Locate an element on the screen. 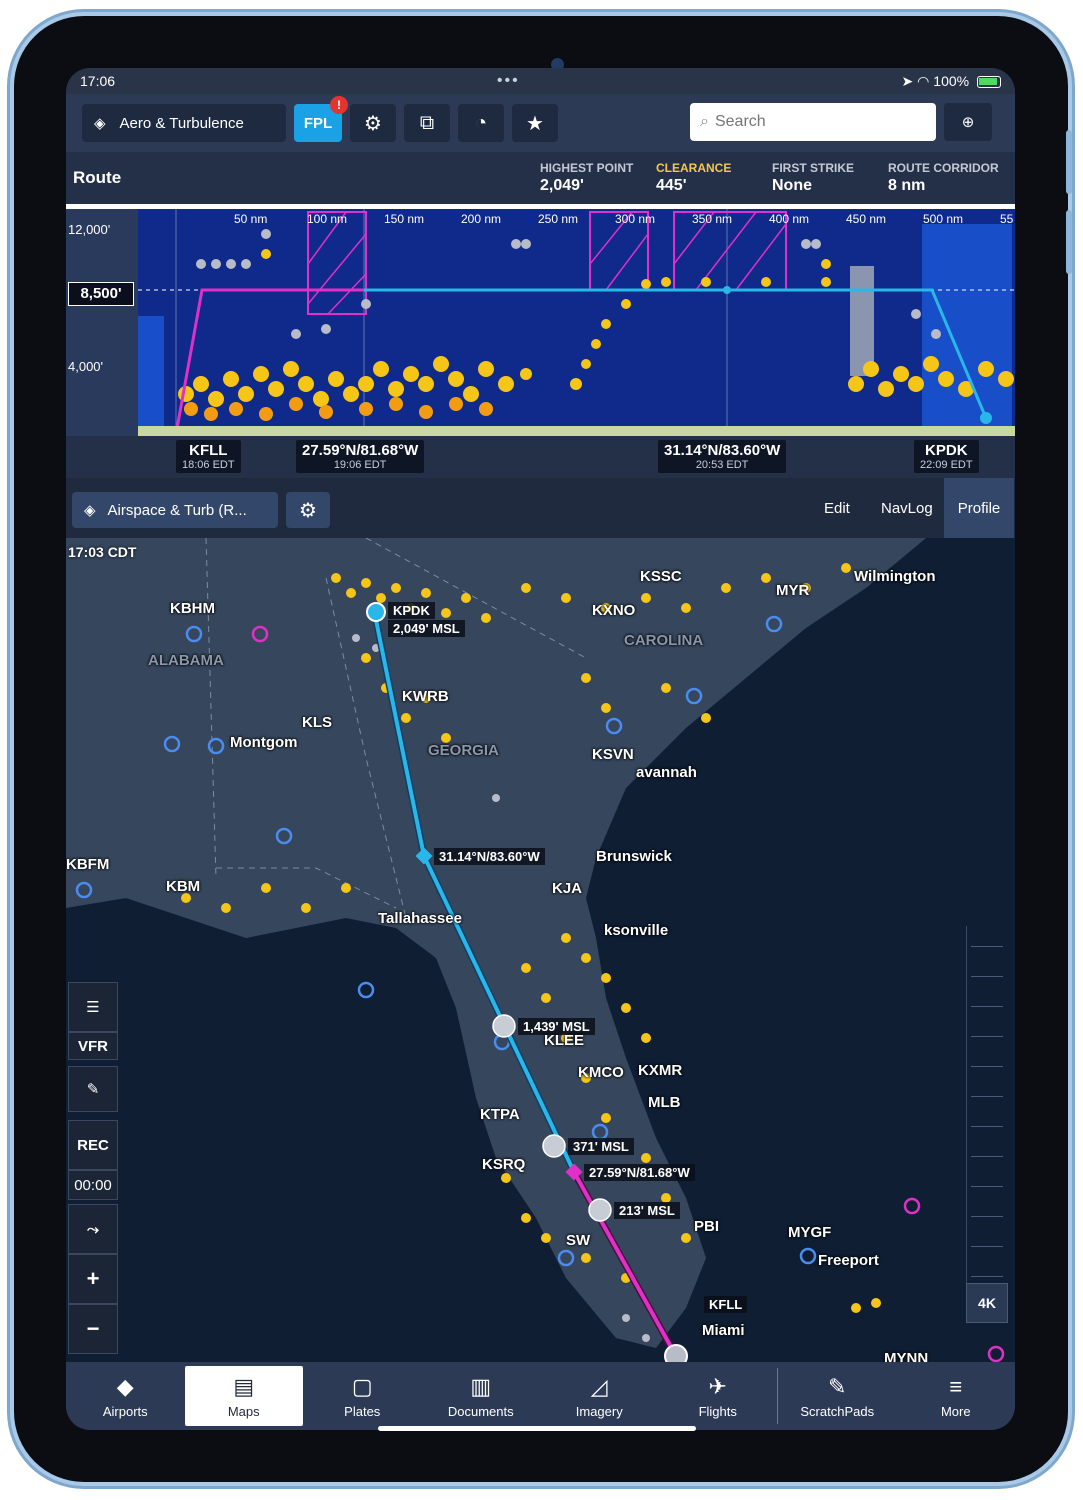  map-label-kfll: KFLL is located at coordinates (726, 1304).